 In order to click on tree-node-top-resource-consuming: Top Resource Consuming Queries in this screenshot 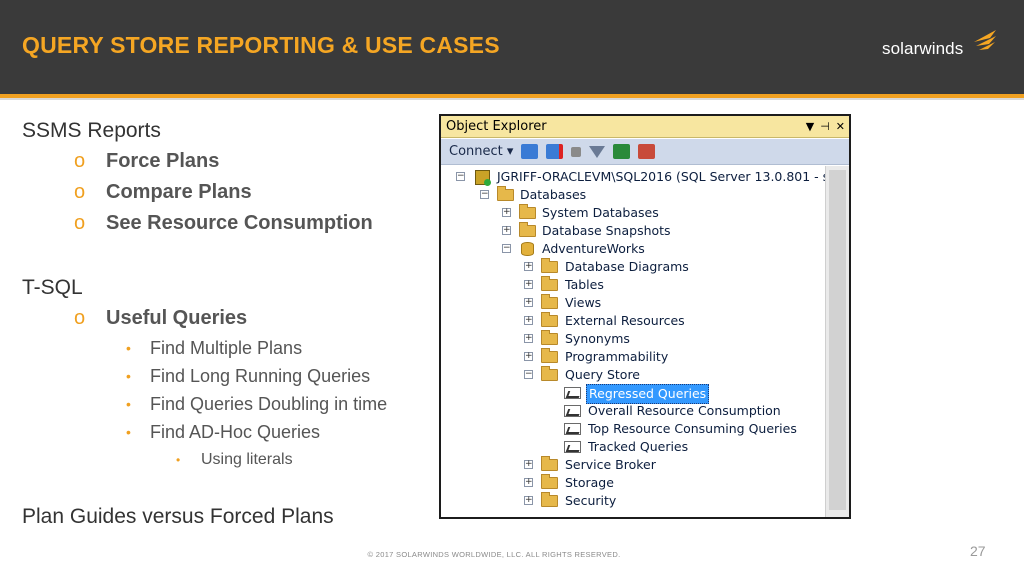, I will do `click(633, 429)`.